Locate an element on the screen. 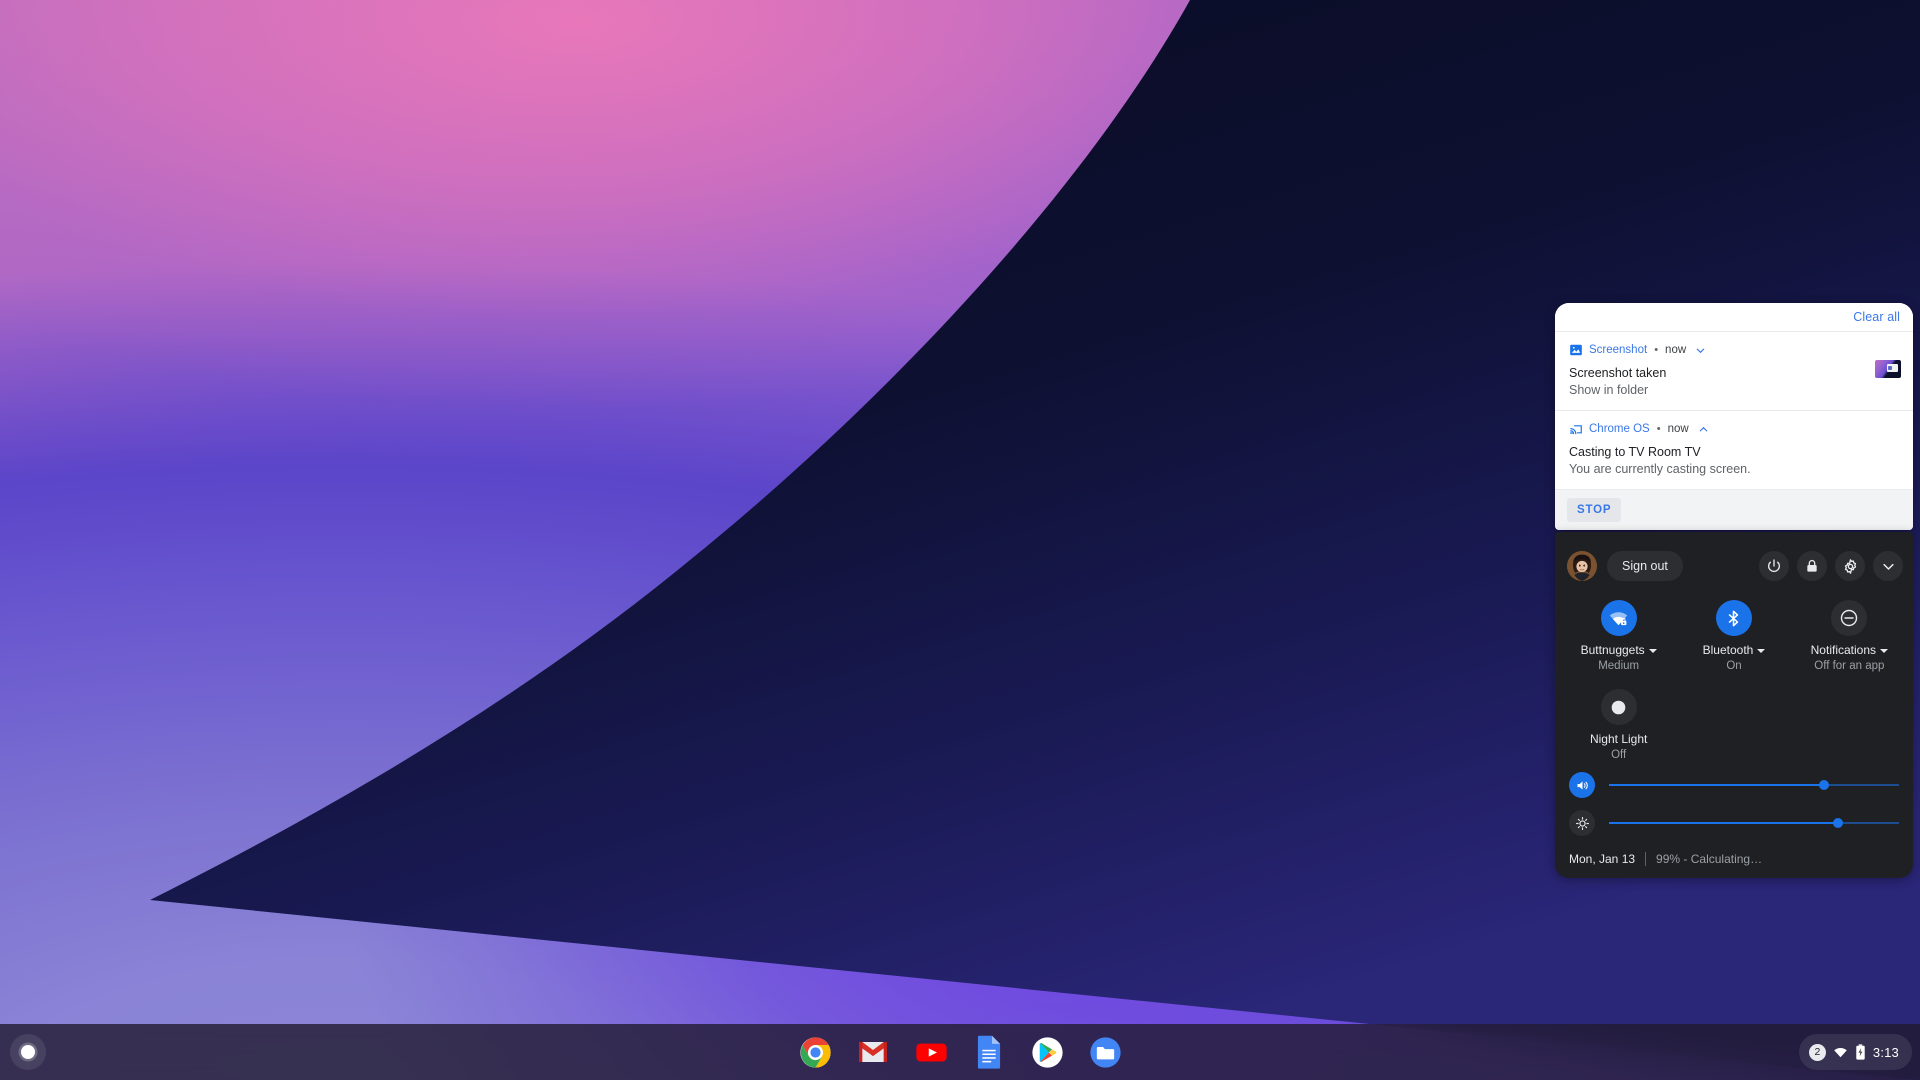 This screenshot has width=1920, height=1080. tile-notifications: Notifications Off for an app is located at coordinates (1849, 634).